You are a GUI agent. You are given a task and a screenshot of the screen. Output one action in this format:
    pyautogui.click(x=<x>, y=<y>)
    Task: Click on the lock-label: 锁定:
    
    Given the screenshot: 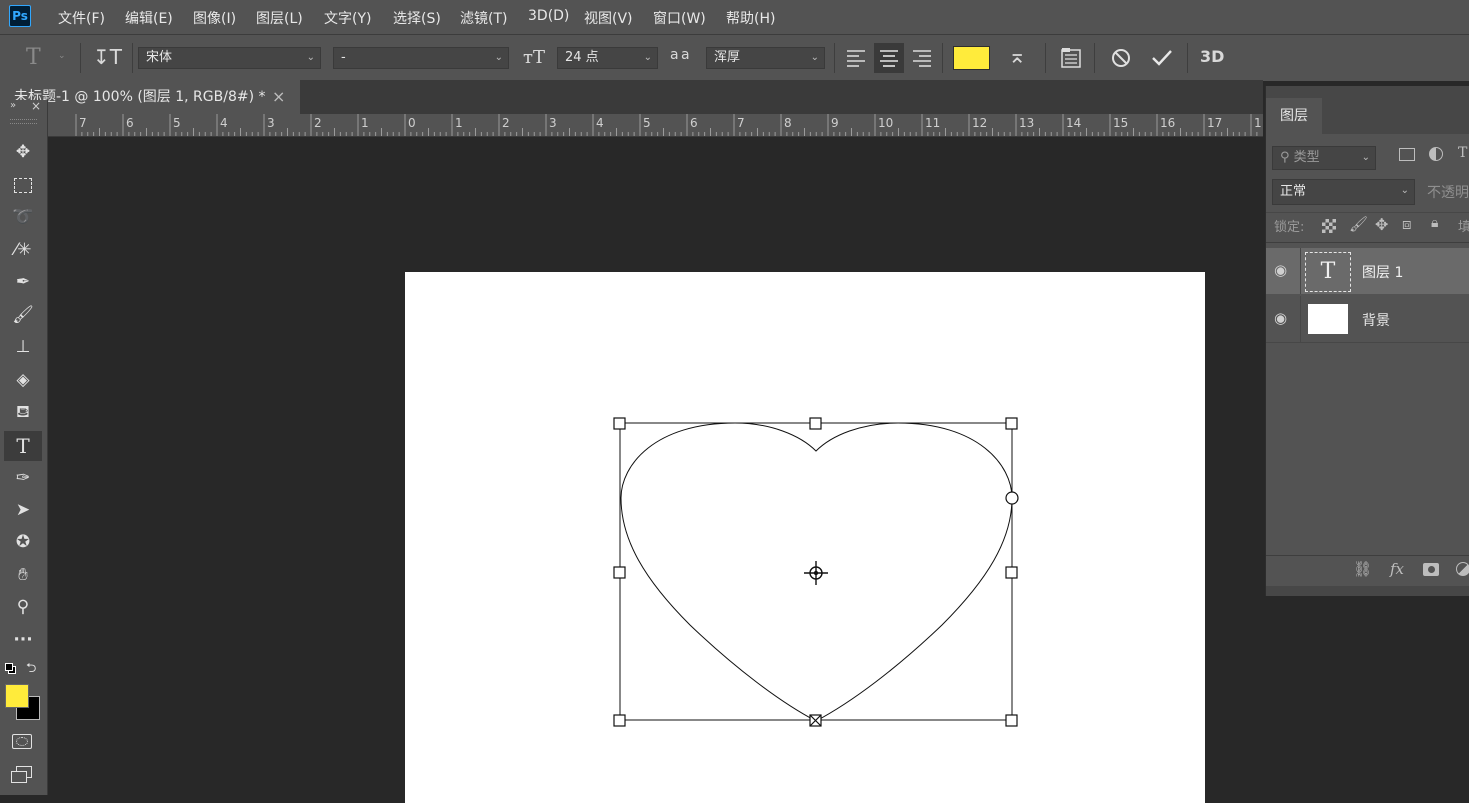 What is the action you would take?
    pyautogui.click(x=1289, y=227)
    